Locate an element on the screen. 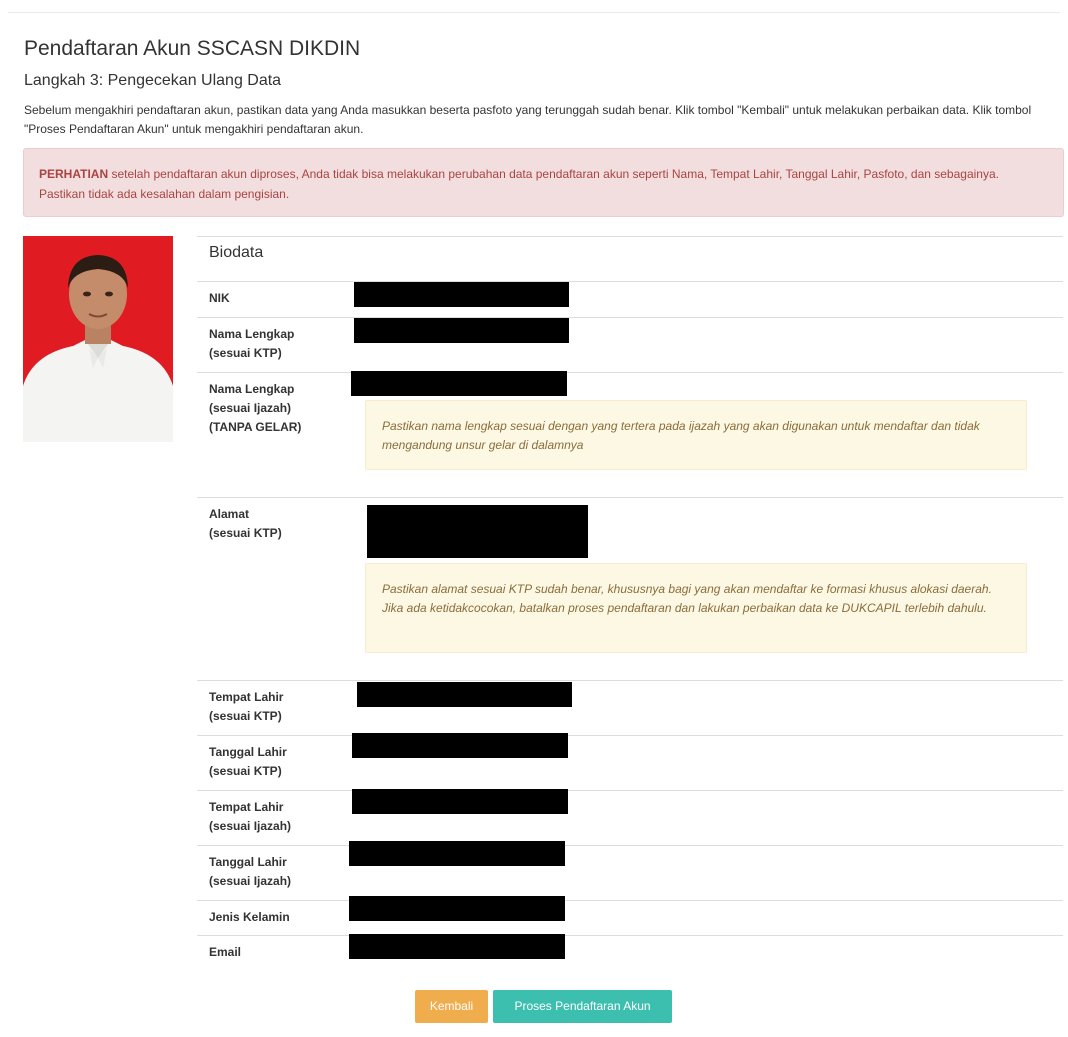  field-value-nama-ijazah is located at coordinates (459, 383).